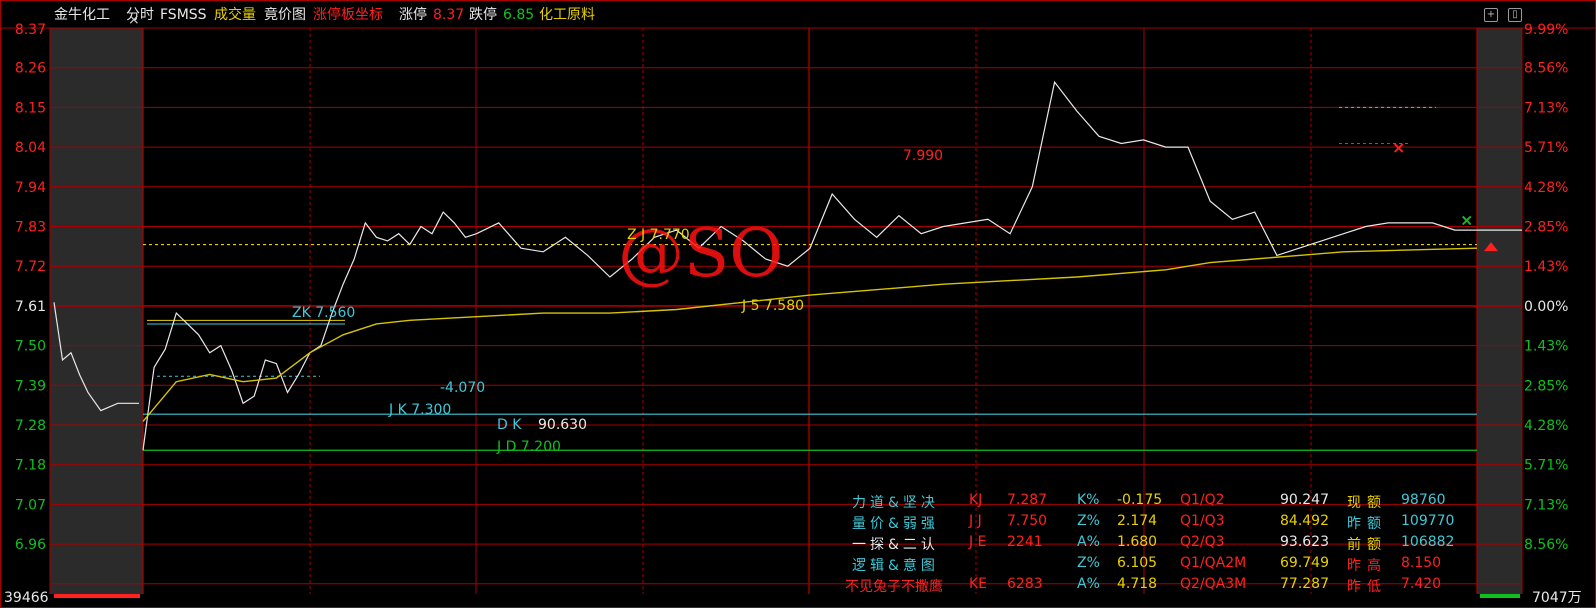 The height and width of the screenshot is (608, 1596). What do you see at coordinates (348, 15) in the screenshot?
I see `limit-coord-toggle: 涨停板坐标` at bounding box center [348, 15].